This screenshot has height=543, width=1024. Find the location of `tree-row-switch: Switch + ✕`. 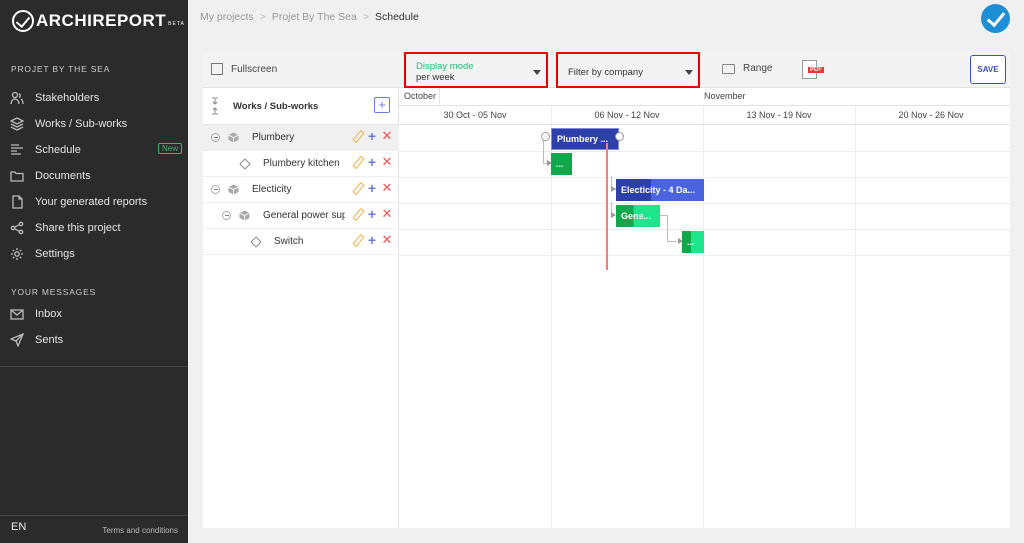

tree-row-switch: Switch + ✕ is located at coordinates (301, 242).